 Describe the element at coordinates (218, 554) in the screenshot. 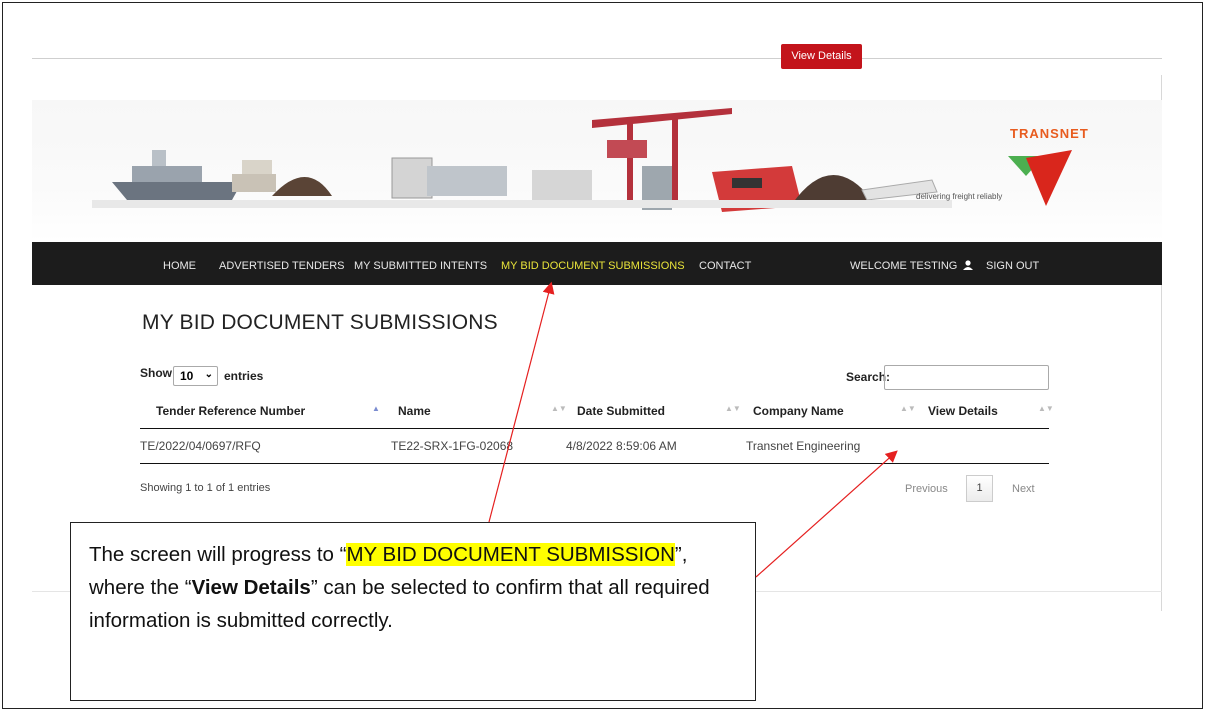

I see `callout-text-1: The screen will progress to “` at that location.